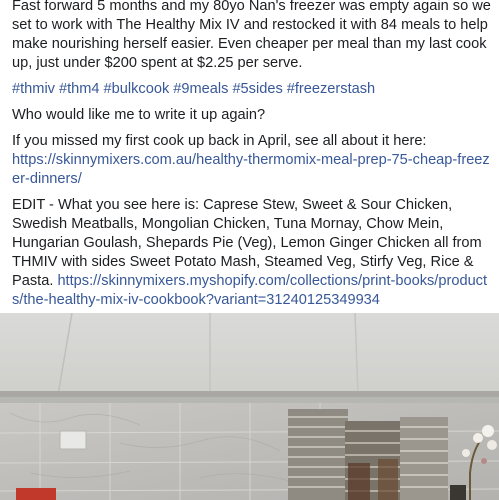 Image resolution: width=499 pixels, height=500 pixels. What do you see at coordinates (139, 115) in the screenshot?
I see `post-question: Who would like me to write it up again?` at bounding box center [139, 115].